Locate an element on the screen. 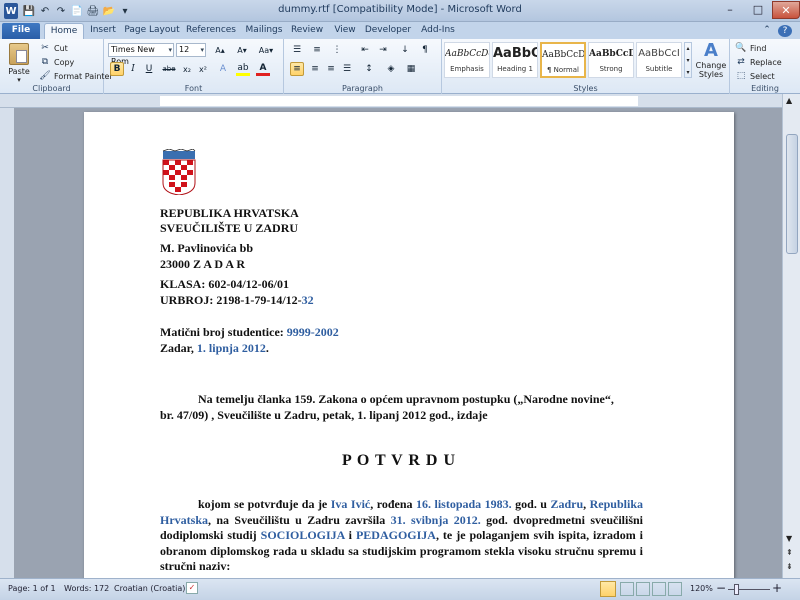 The width and height of the screenshot is (800, 600). sort-icon: ↓ is located at coordinates (405, 50).